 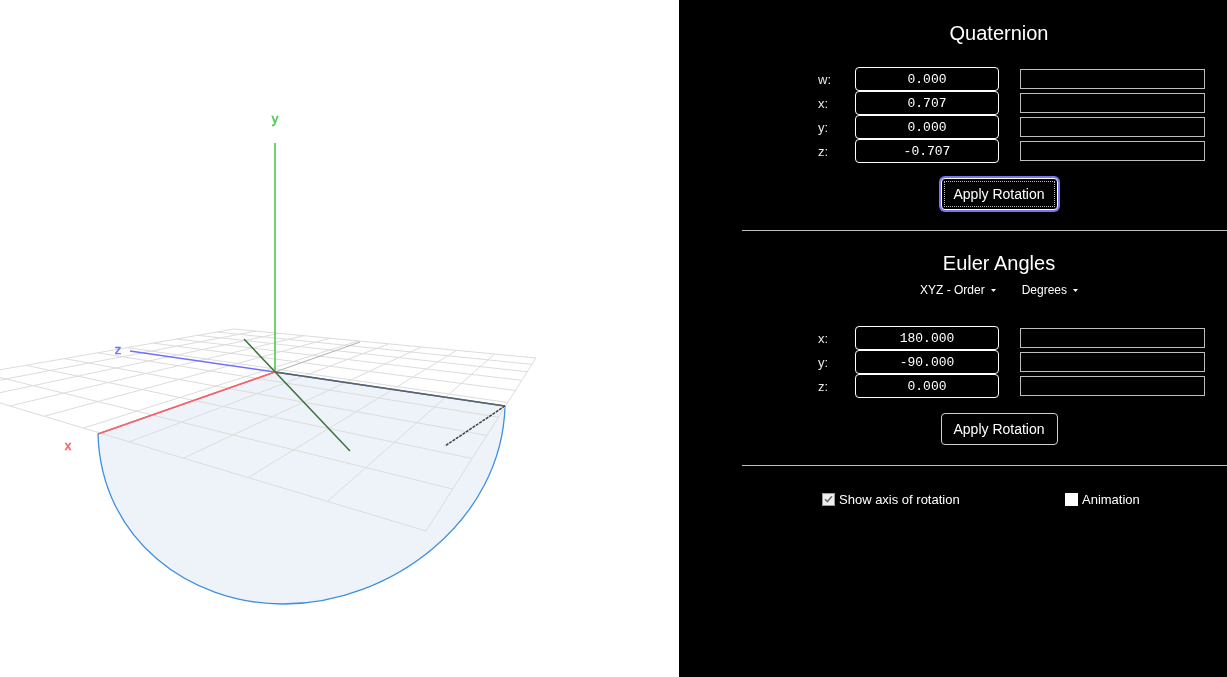 What do you see at coordinates (825, 79) in the screenshot?
I see `field-label: w:` at bounding box center [825, 79].